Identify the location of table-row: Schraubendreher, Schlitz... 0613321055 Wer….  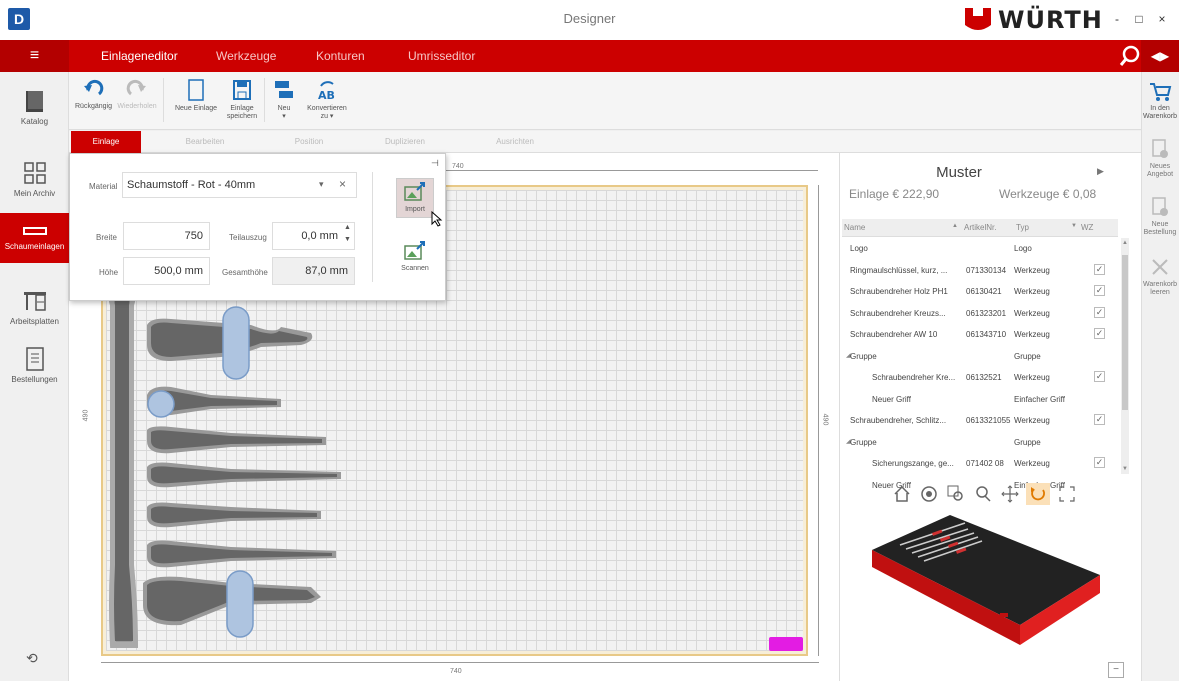
(980, 420).